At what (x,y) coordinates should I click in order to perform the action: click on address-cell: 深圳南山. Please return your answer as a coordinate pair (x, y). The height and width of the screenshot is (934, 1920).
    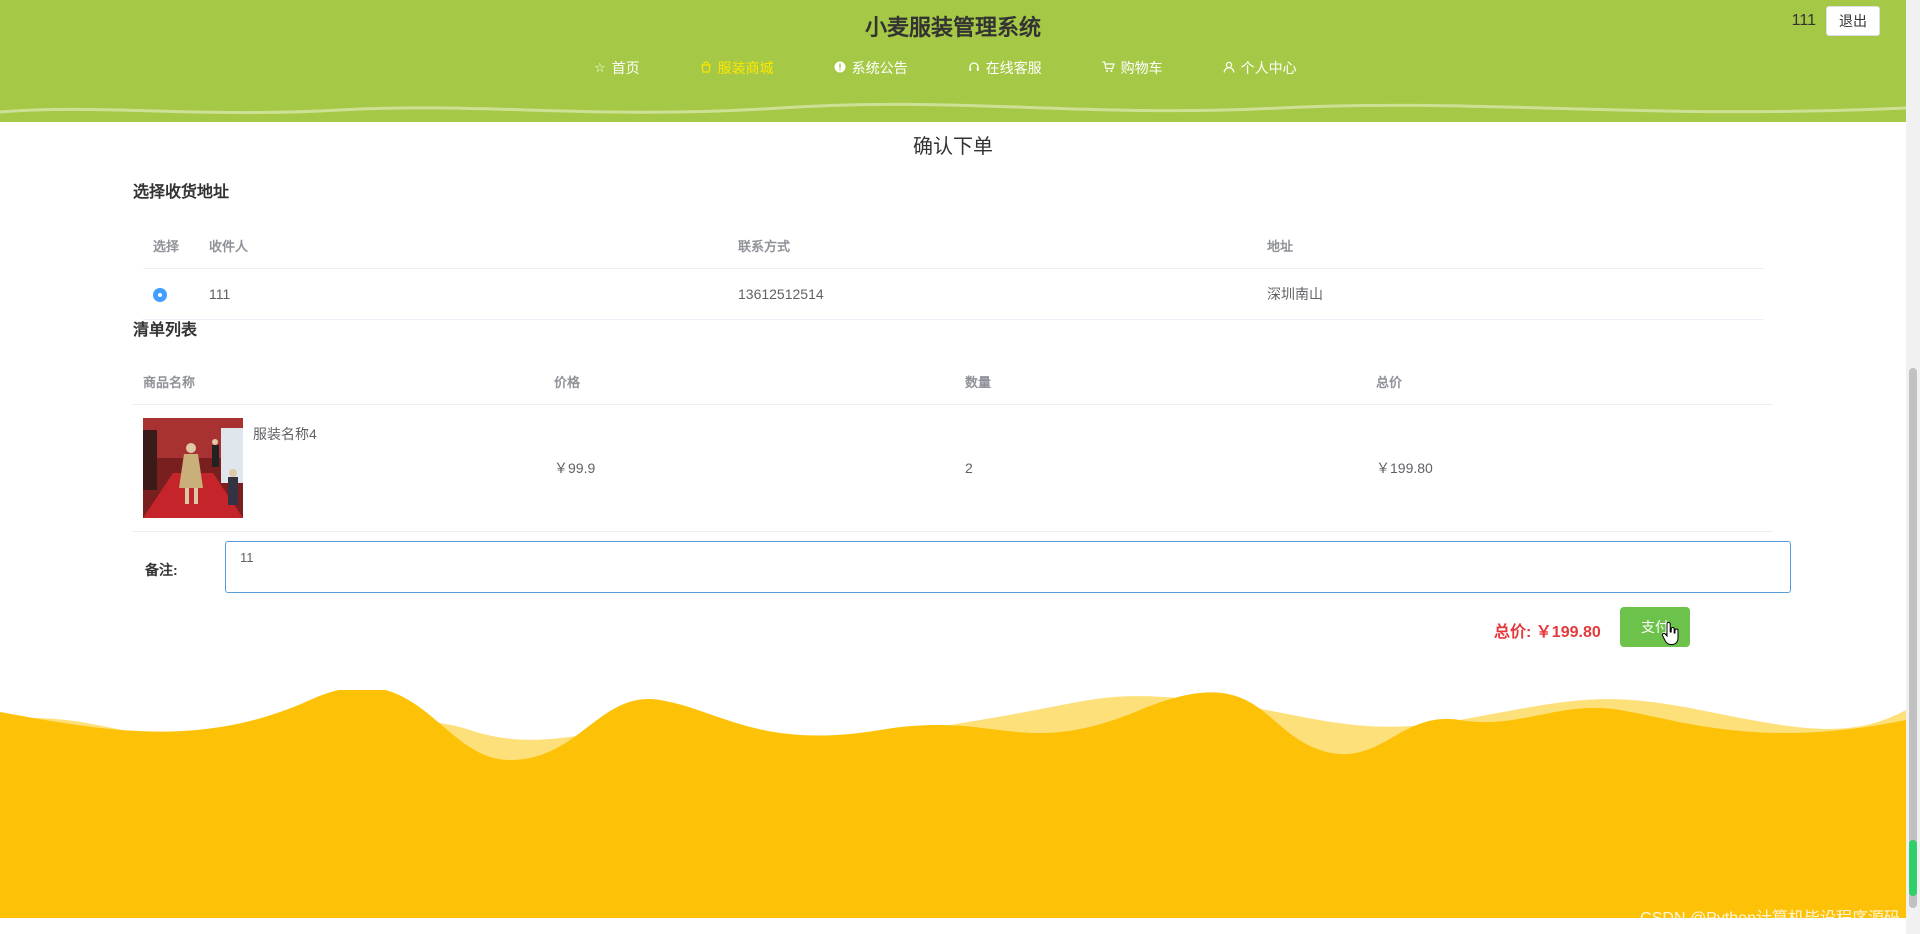
    Looking at the image, I should click on (1510, 294).